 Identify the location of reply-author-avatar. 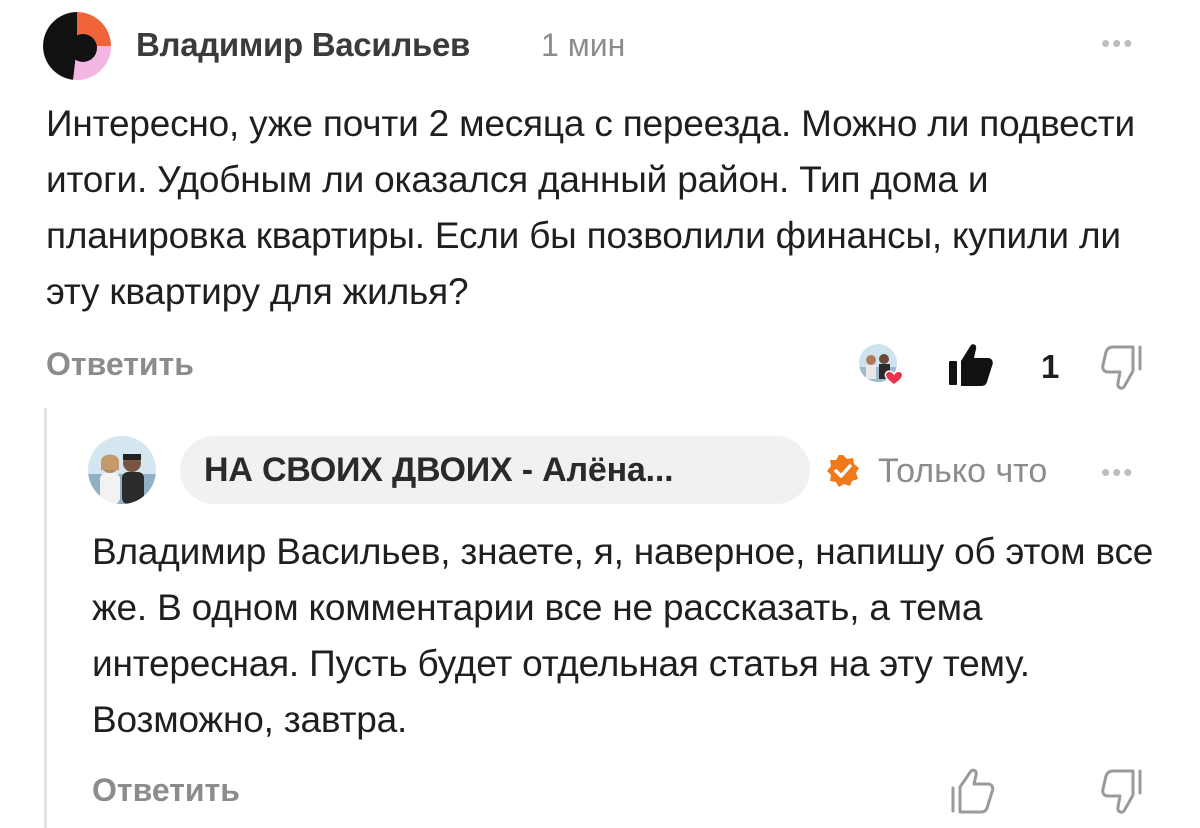
(122, 470).